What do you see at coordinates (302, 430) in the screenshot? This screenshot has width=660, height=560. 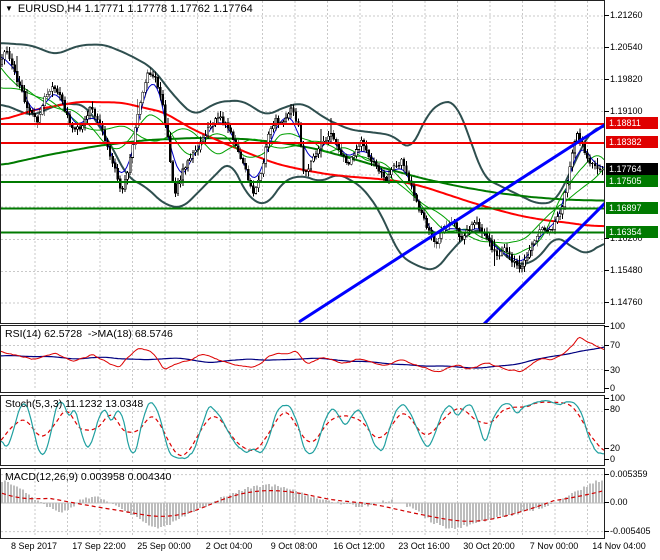 I see `stochastic-panel: Stoch(5,3,3) 11.1232 13.0348` at bounding box center [302, 430].